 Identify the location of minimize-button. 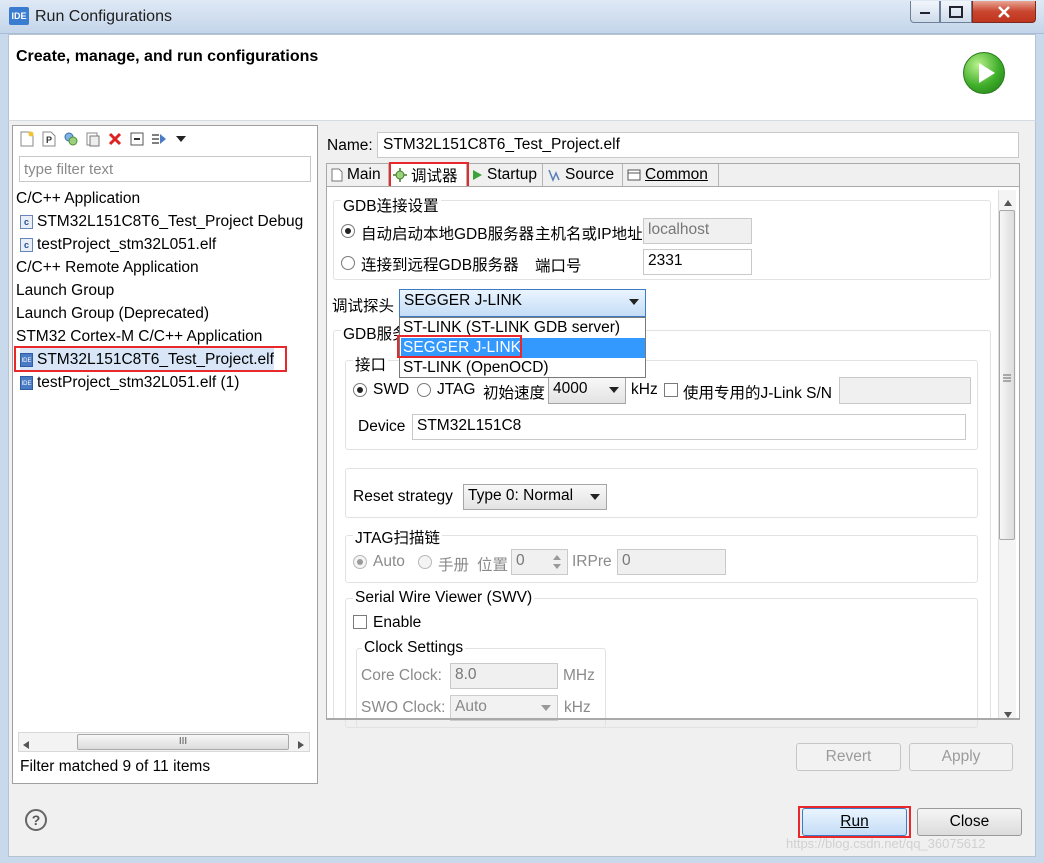
(925, 12).